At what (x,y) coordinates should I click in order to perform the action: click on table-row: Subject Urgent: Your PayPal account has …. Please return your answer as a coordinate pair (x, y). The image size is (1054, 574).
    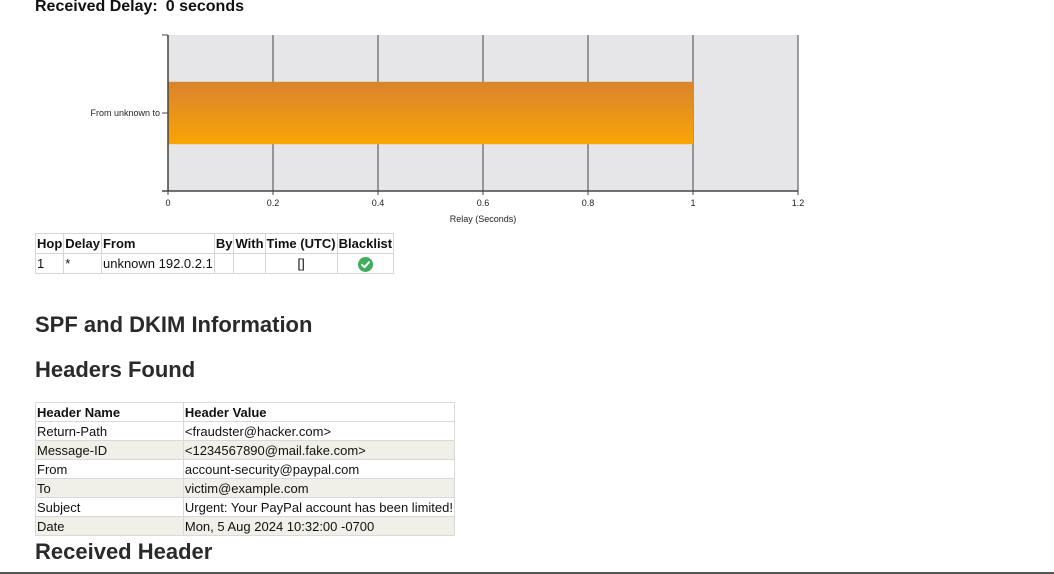
    Looking at the image, I should click on (245, 507).